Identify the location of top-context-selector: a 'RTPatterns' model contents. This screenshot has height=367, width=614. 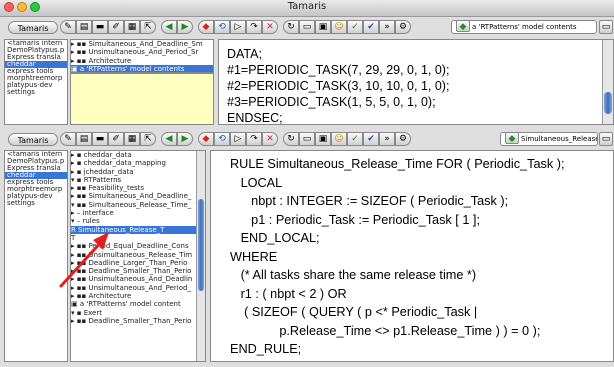
(524, 27).